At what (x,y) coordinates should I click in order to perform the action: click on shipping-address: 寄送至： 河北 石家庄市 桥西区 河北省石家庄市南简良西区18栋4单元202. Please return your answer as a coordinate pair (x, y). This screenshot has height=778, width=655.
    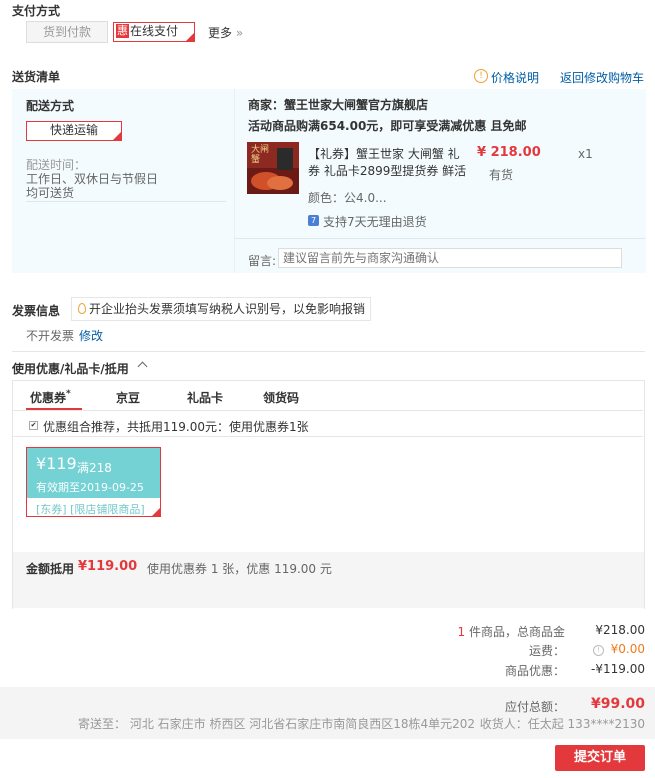
    Looking at the image, I should click on (277, 724).